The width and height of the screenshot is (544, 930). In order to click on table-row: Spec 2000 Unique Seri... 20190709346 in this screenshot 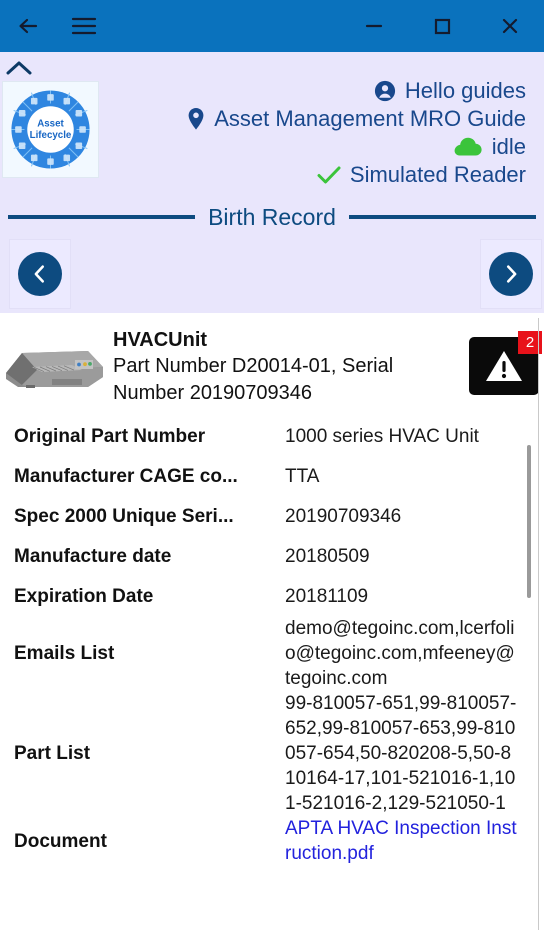, I will do `click(272, 516)`.